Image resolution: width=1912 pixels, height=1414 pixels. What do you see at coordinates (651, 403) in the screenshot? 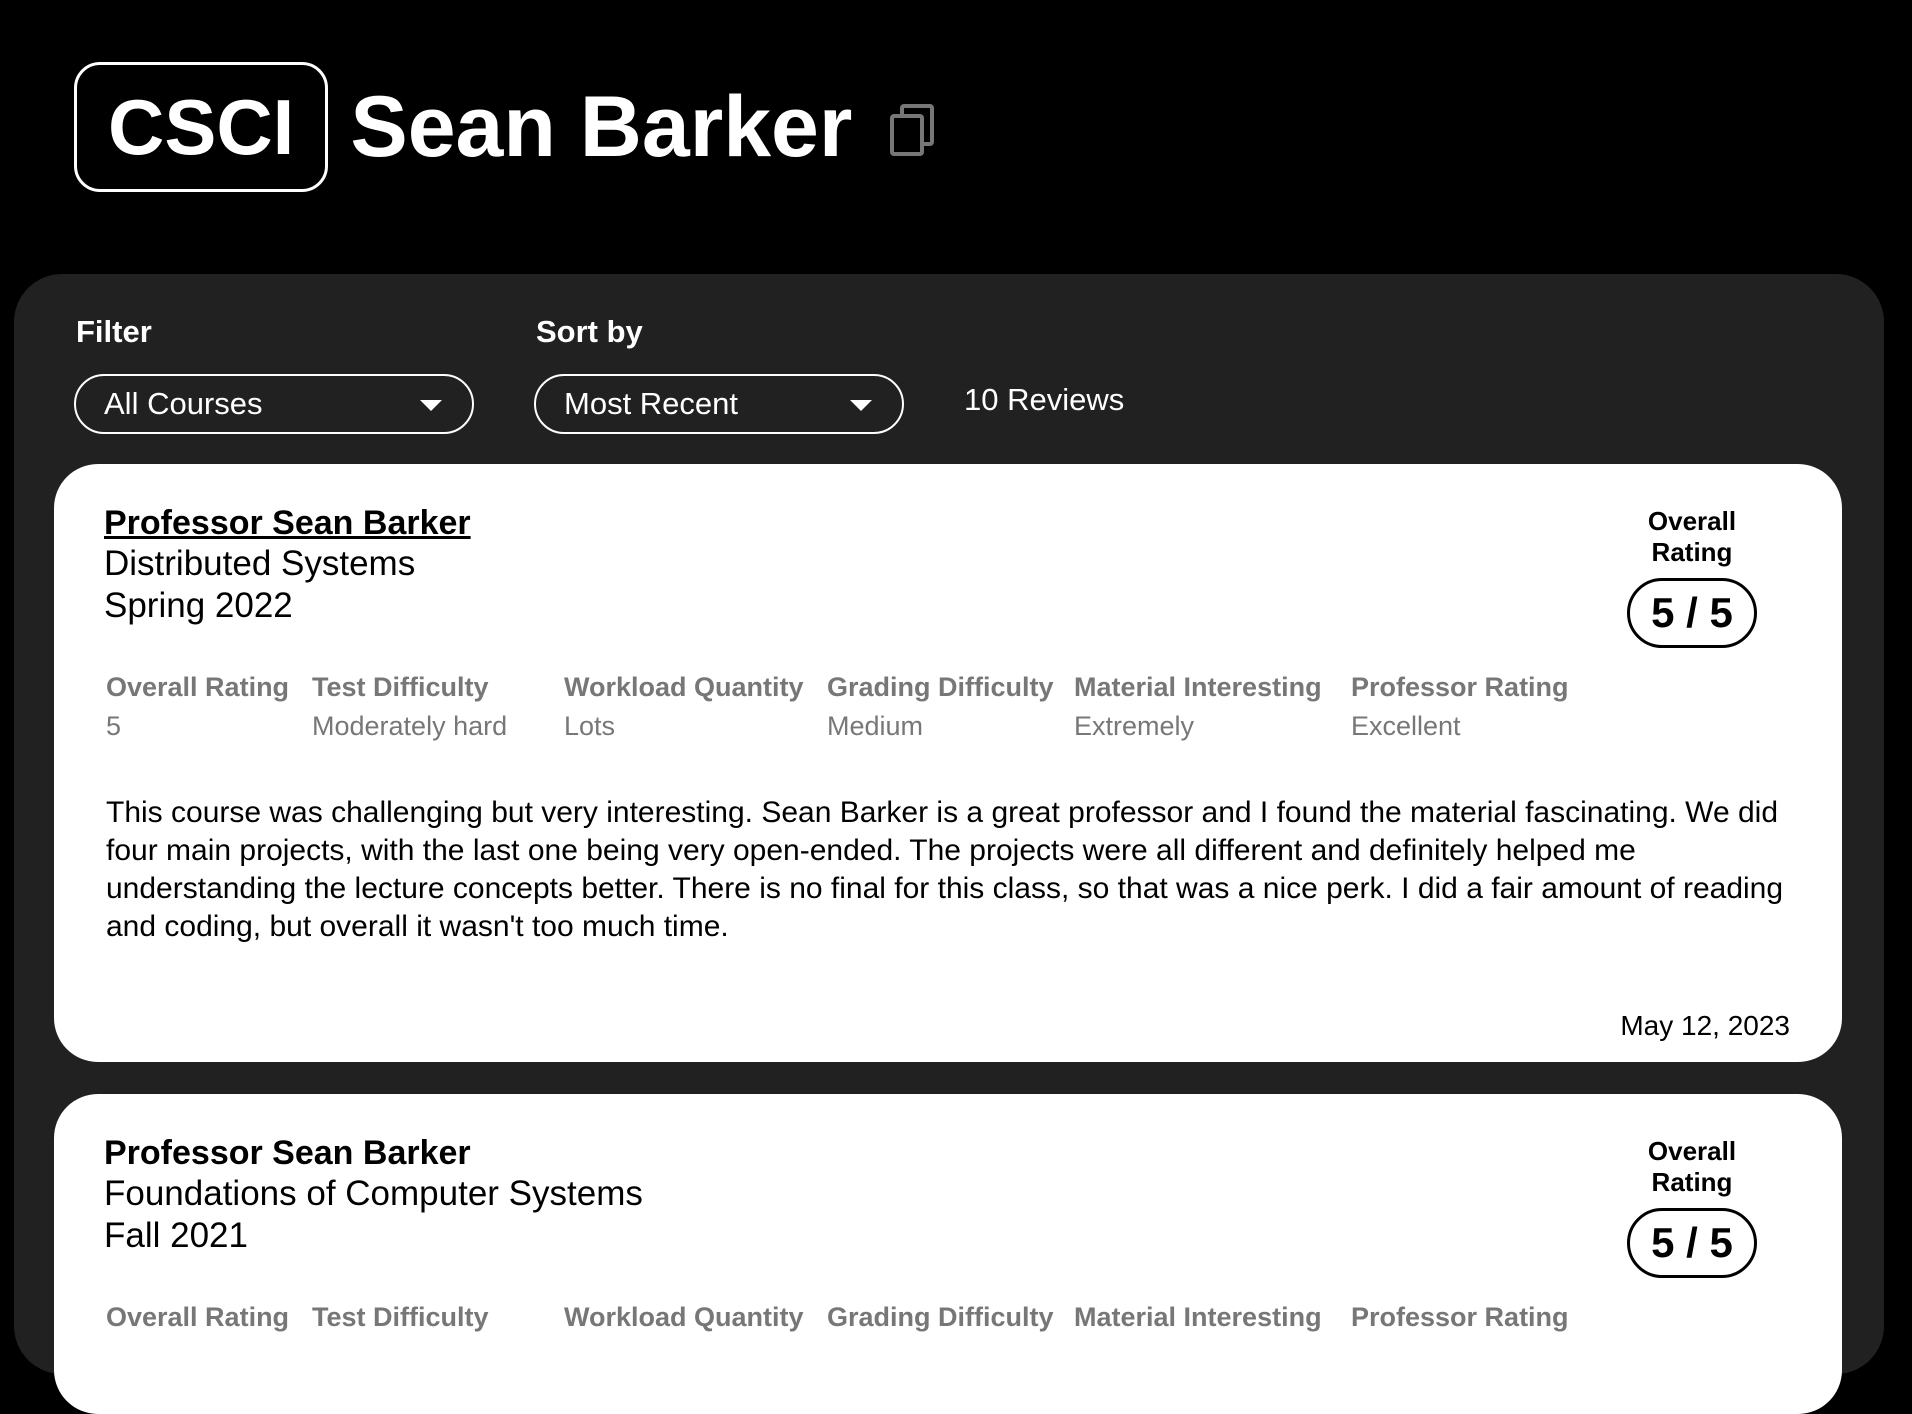
I see `sort-value: Most Recent` at bounding box center [651, 403].